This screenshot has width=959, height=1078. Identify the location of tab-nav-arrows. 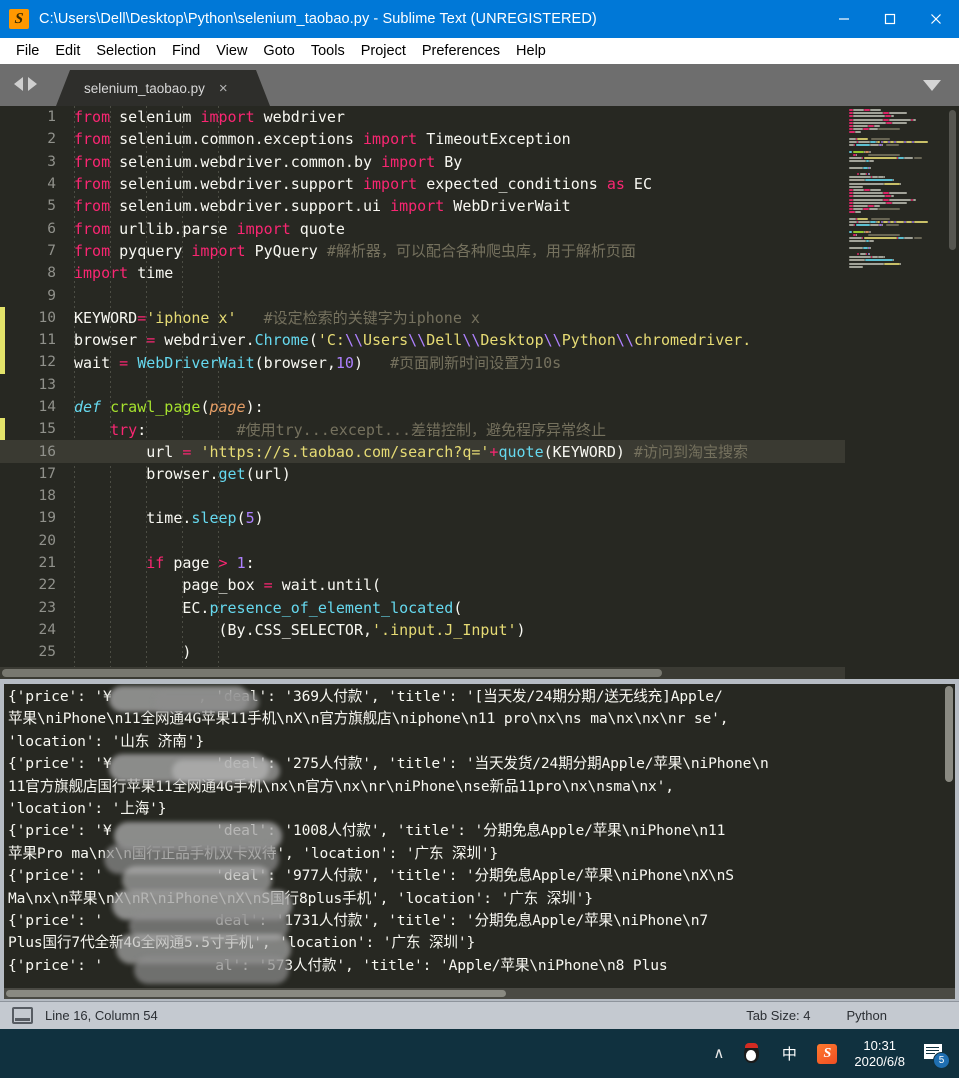
(25, 84).